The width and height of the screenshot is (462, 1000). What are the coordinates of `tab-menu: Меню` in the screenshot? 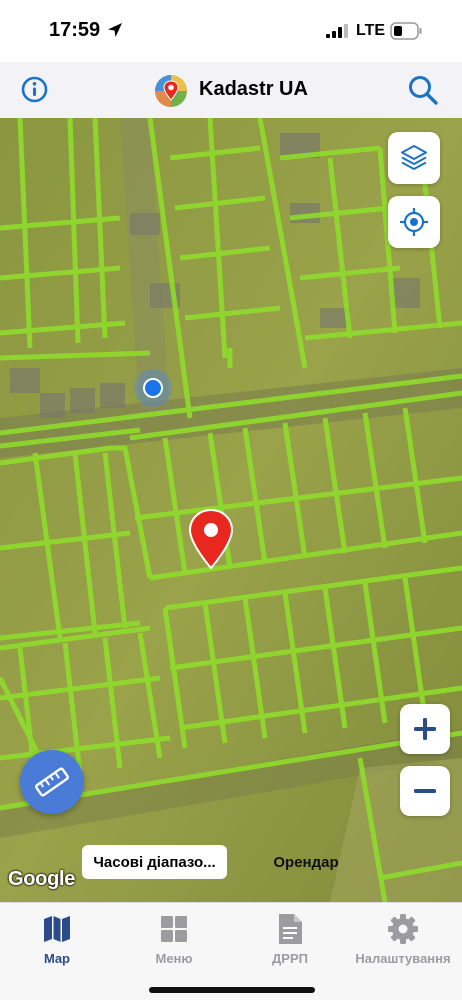 It's located at (174, 939).